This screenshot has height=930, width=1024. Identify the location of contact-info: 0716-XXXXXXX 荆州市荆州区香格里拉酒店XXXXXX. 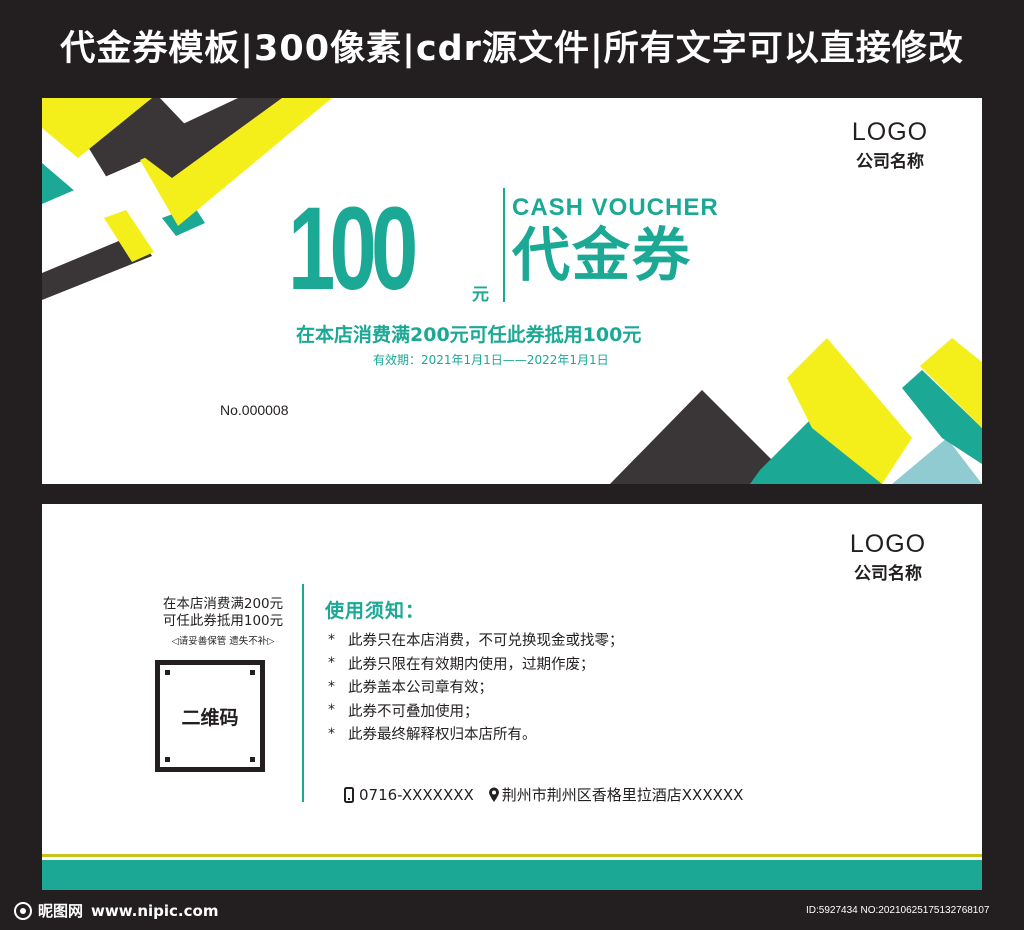
(543, 794).